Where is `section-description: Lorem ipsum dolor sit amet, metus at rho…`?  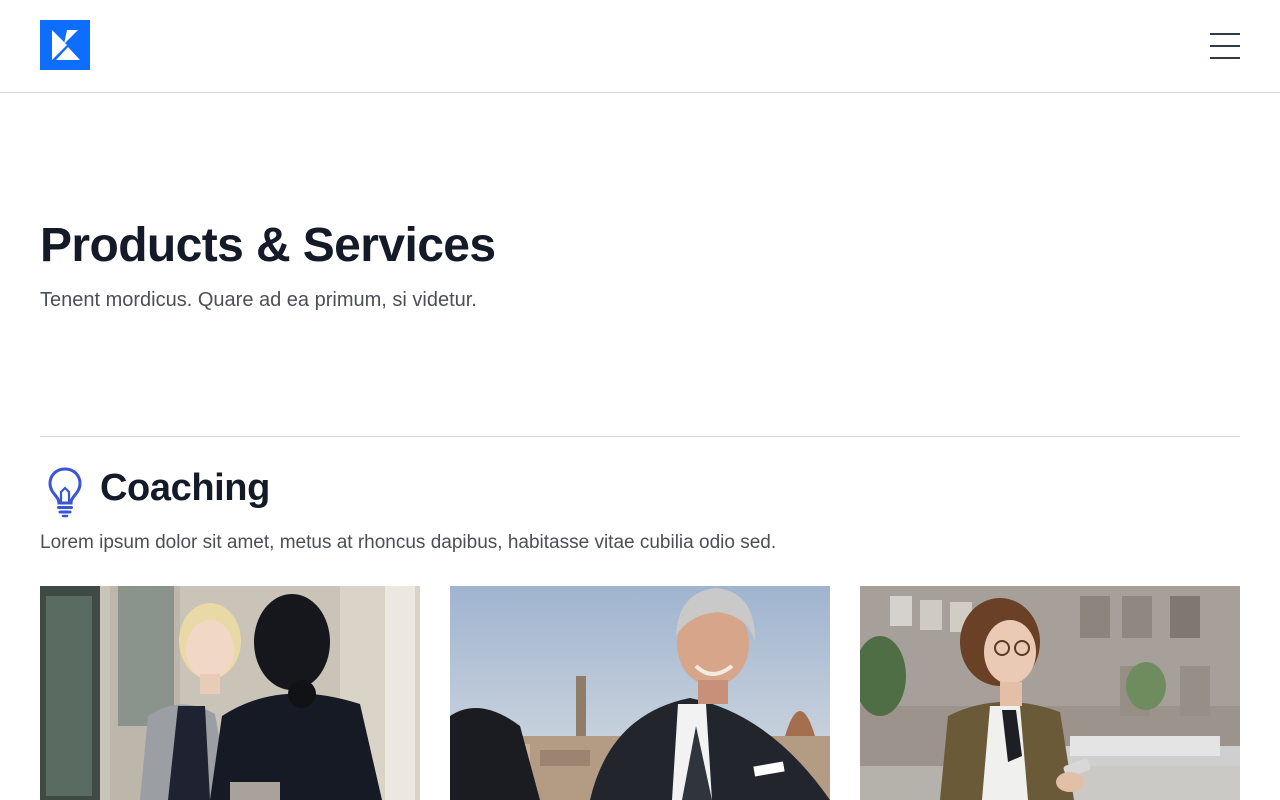
section-description: Lorem ipsum dolor sit amet, metus at rho… is located at coordinates (408, 542).